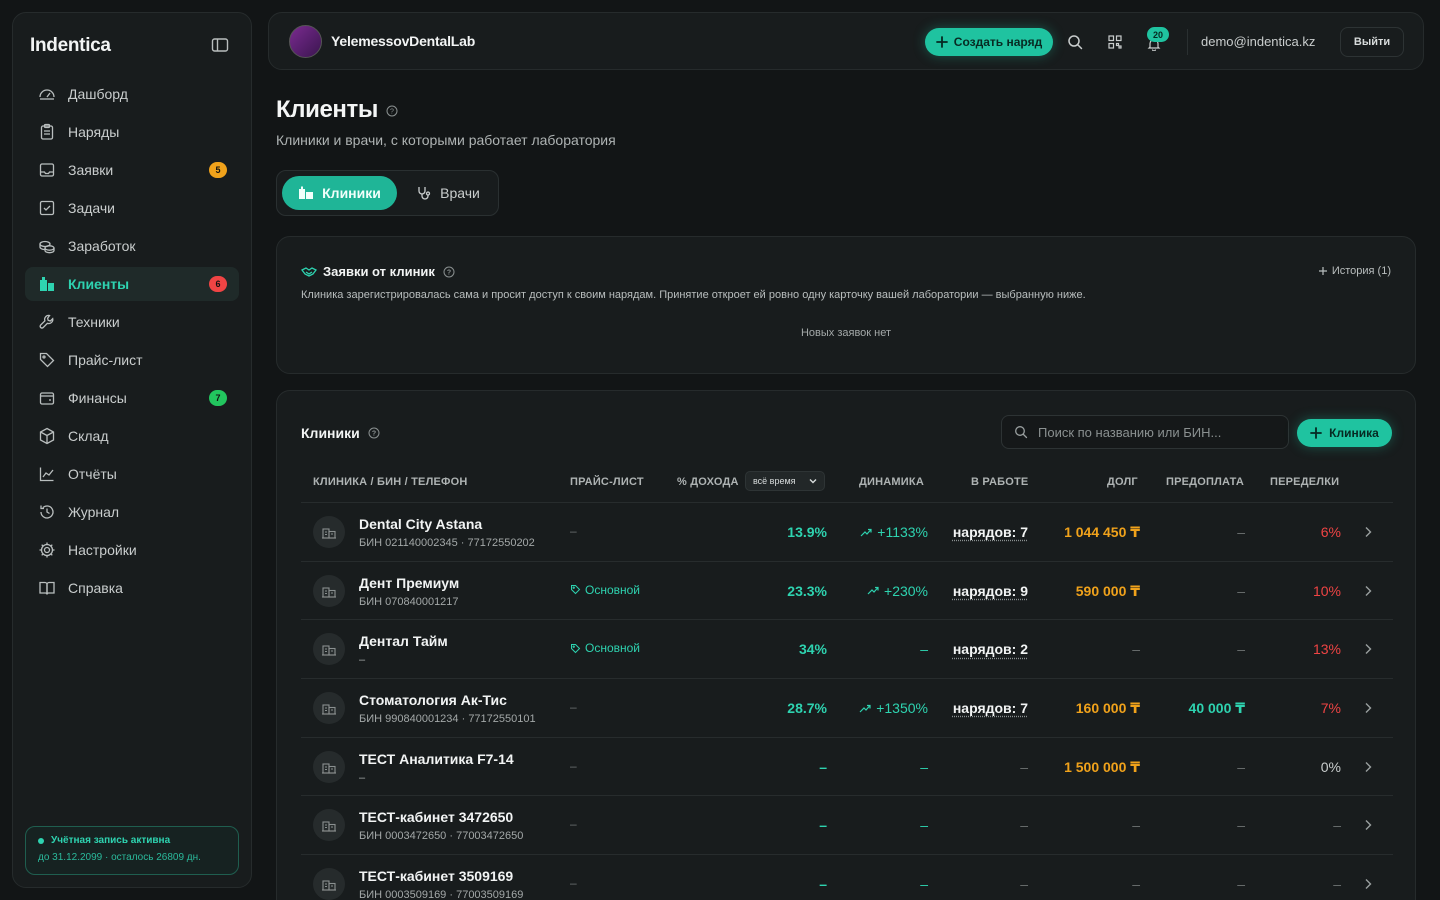 The width and height of the screenshot is (1440, 900). What do you see at coordinates (132, 436) in the screenshot?
I see `sidebar-item-9: Склад` at bounding box center [132, 436].